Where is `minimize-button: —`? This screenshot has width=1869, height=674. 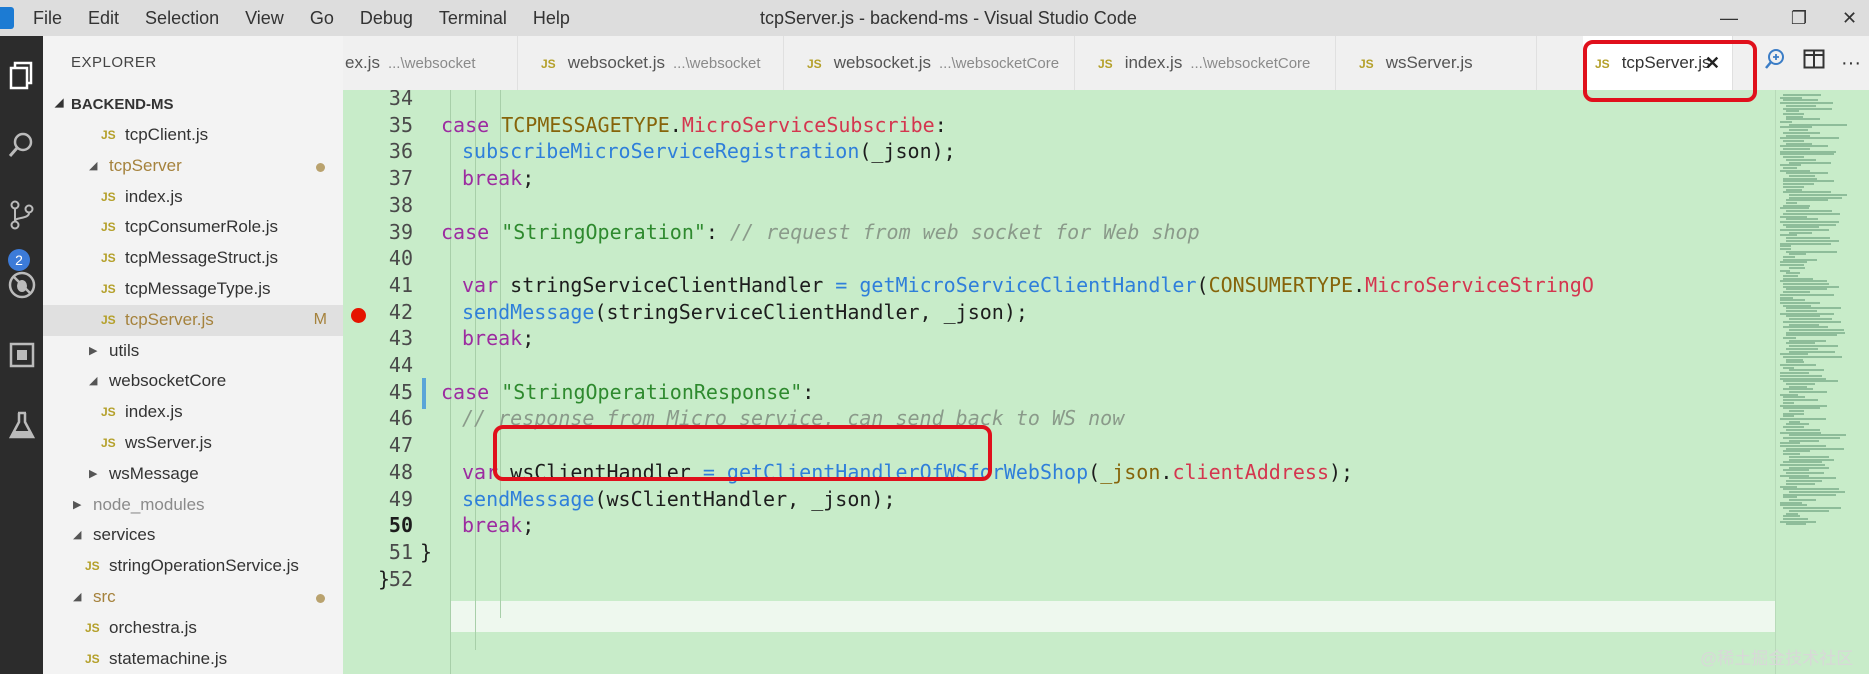
minimize-button: — is located at coordinates (1729, 18).